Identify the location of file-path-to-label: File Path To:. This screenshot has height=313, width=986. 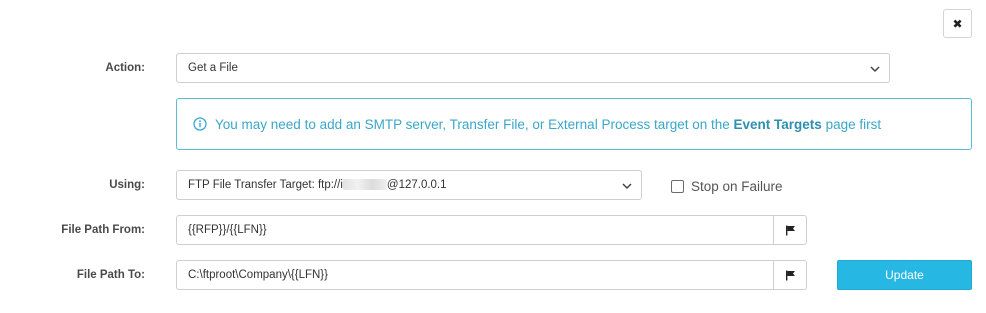
(110, 275).